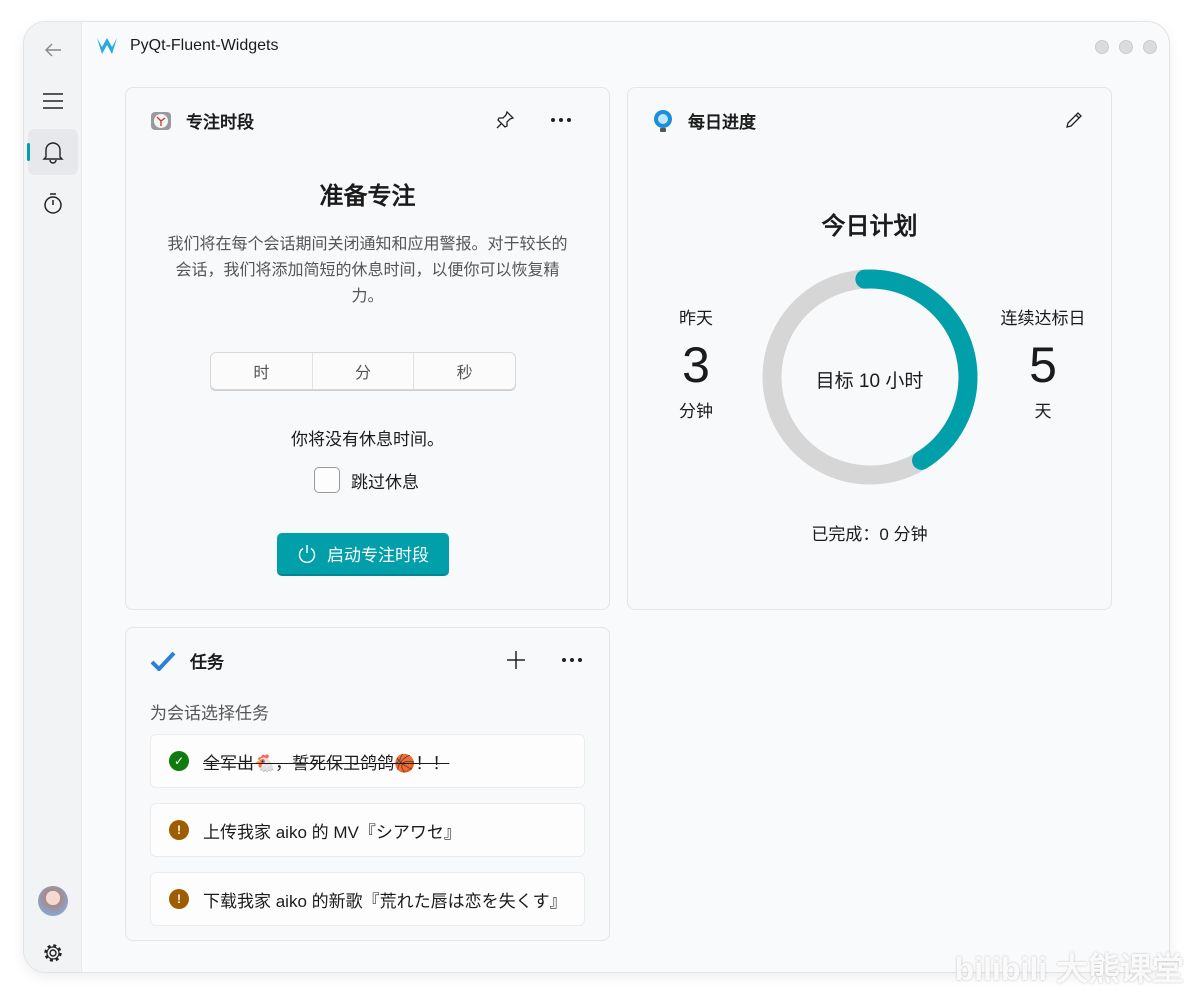 This screenshot has height=994, width=1192. What do you see at coordinates (869, 381) in the screenshot?
I see `goal-text: 目标 10 小时` at bounding box center [869, 381].